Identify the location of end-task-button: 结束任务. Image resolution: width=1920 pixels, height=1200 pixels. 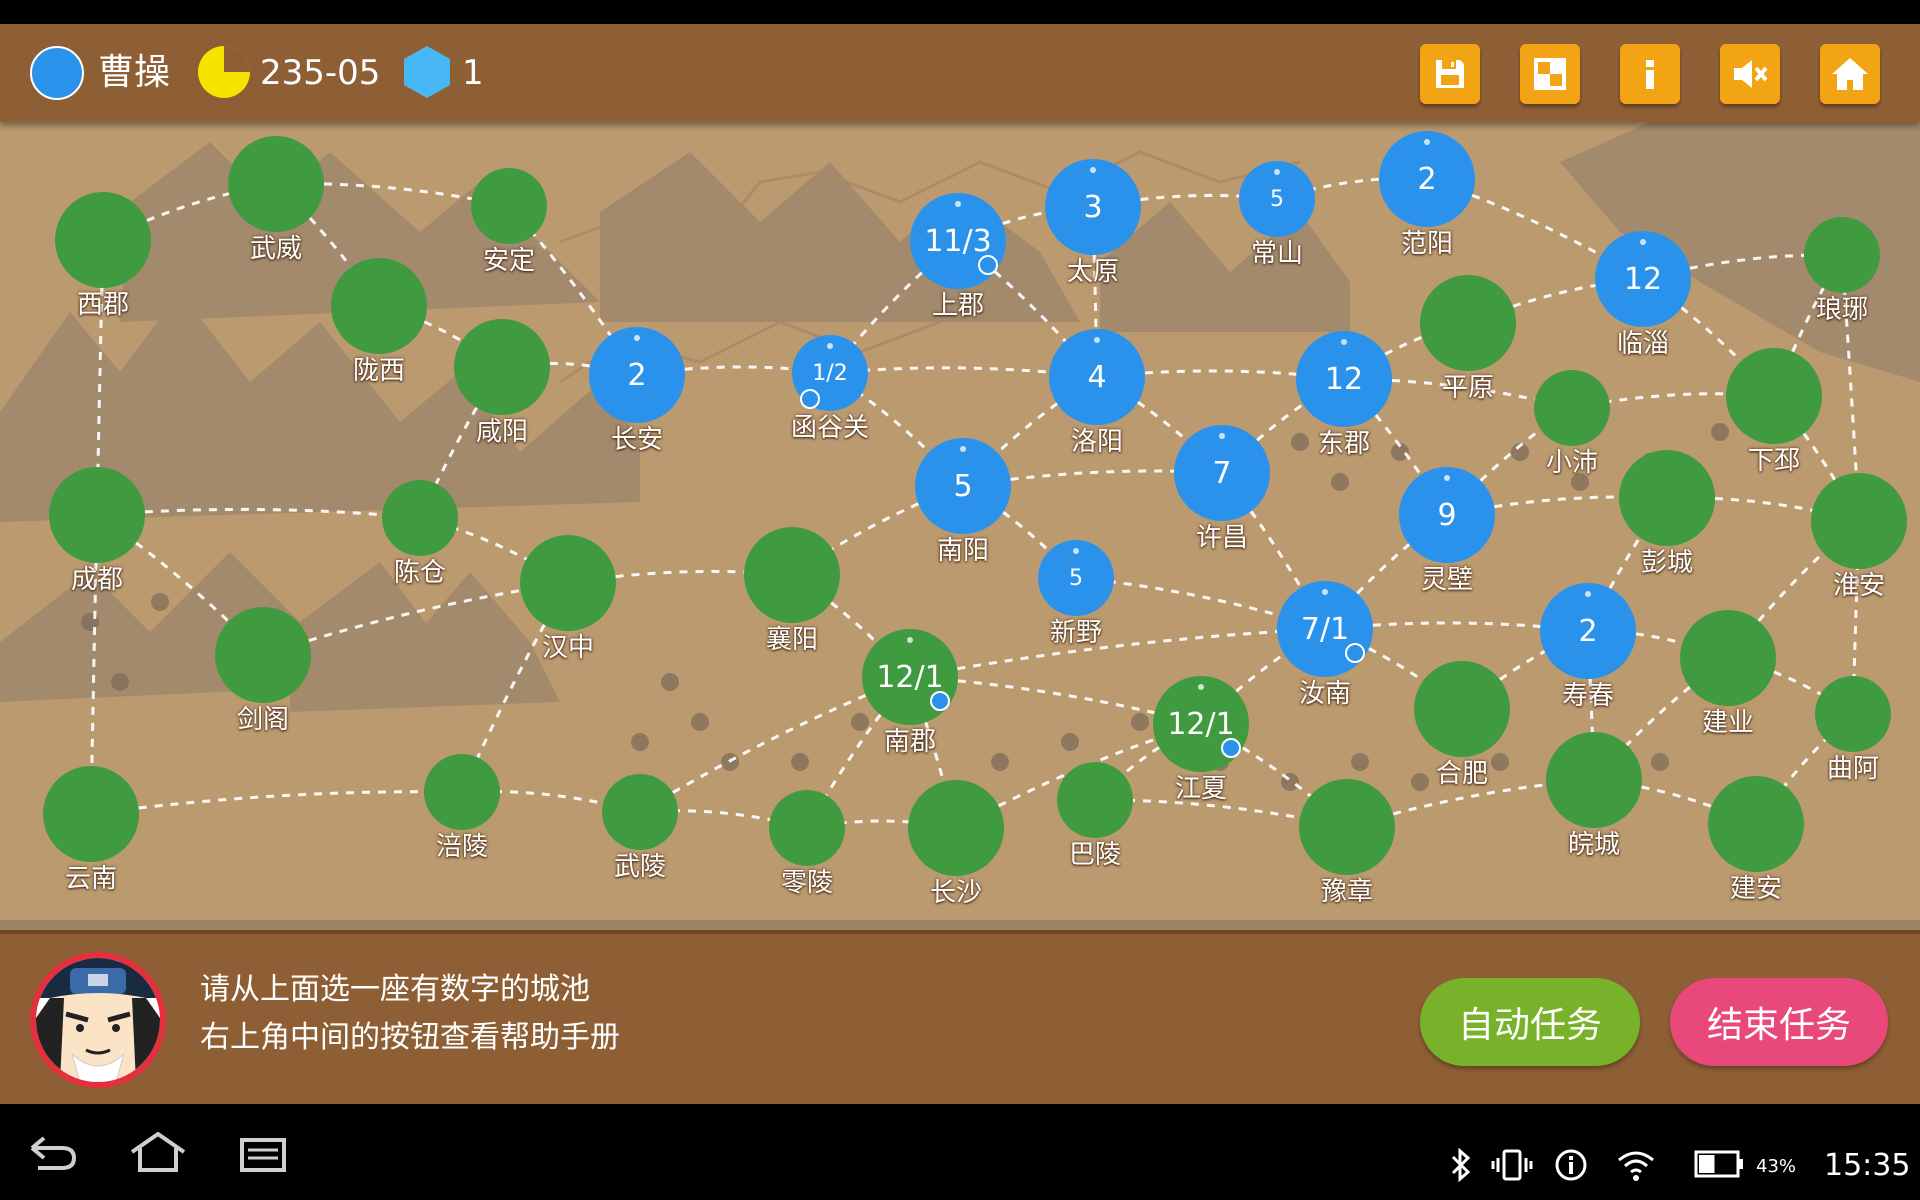
(1779, 1022).